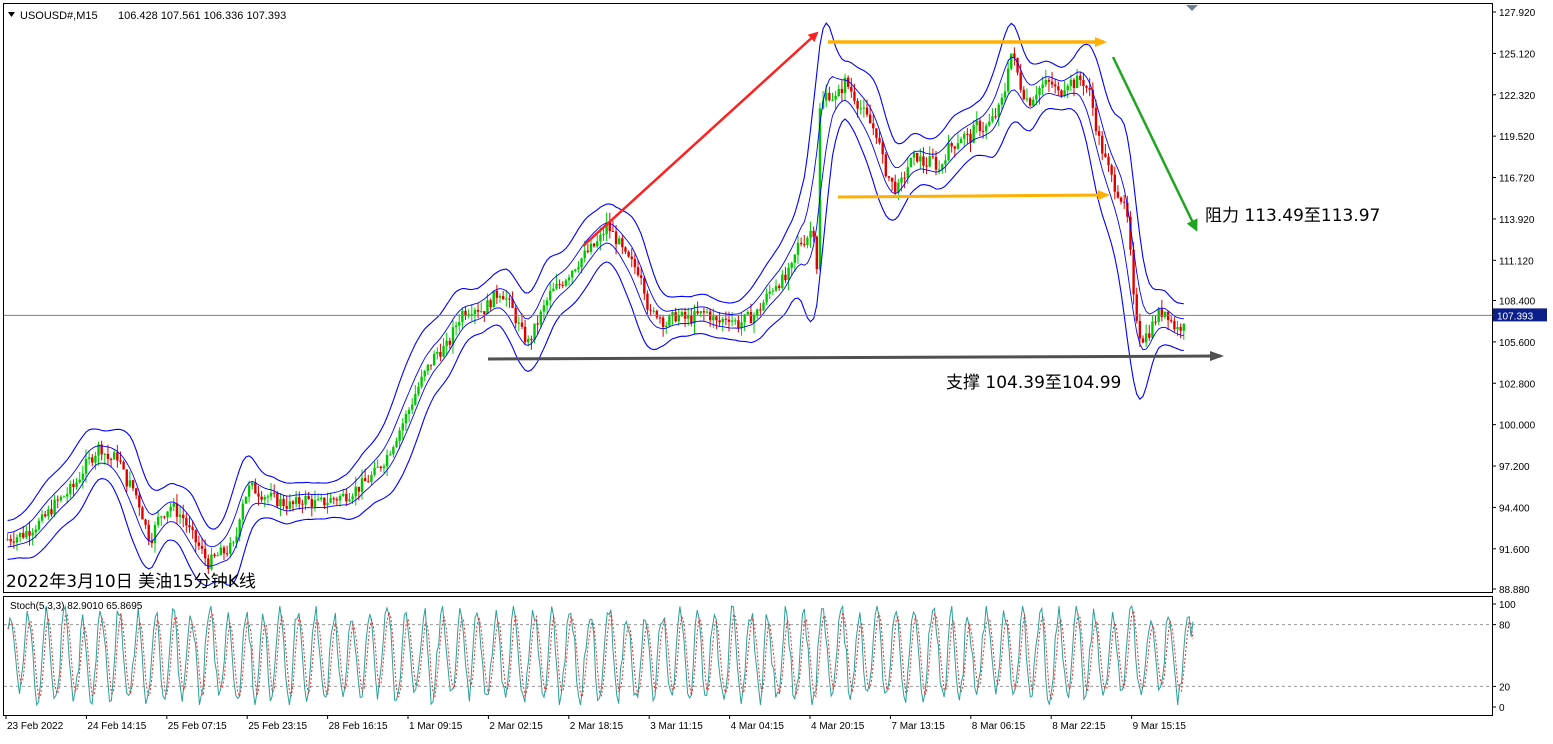 The image size is (1553, 744). Describe the element at coordinates (1517, 384) in the screenshot. I see `price-tick-label: 102.800` at that location.